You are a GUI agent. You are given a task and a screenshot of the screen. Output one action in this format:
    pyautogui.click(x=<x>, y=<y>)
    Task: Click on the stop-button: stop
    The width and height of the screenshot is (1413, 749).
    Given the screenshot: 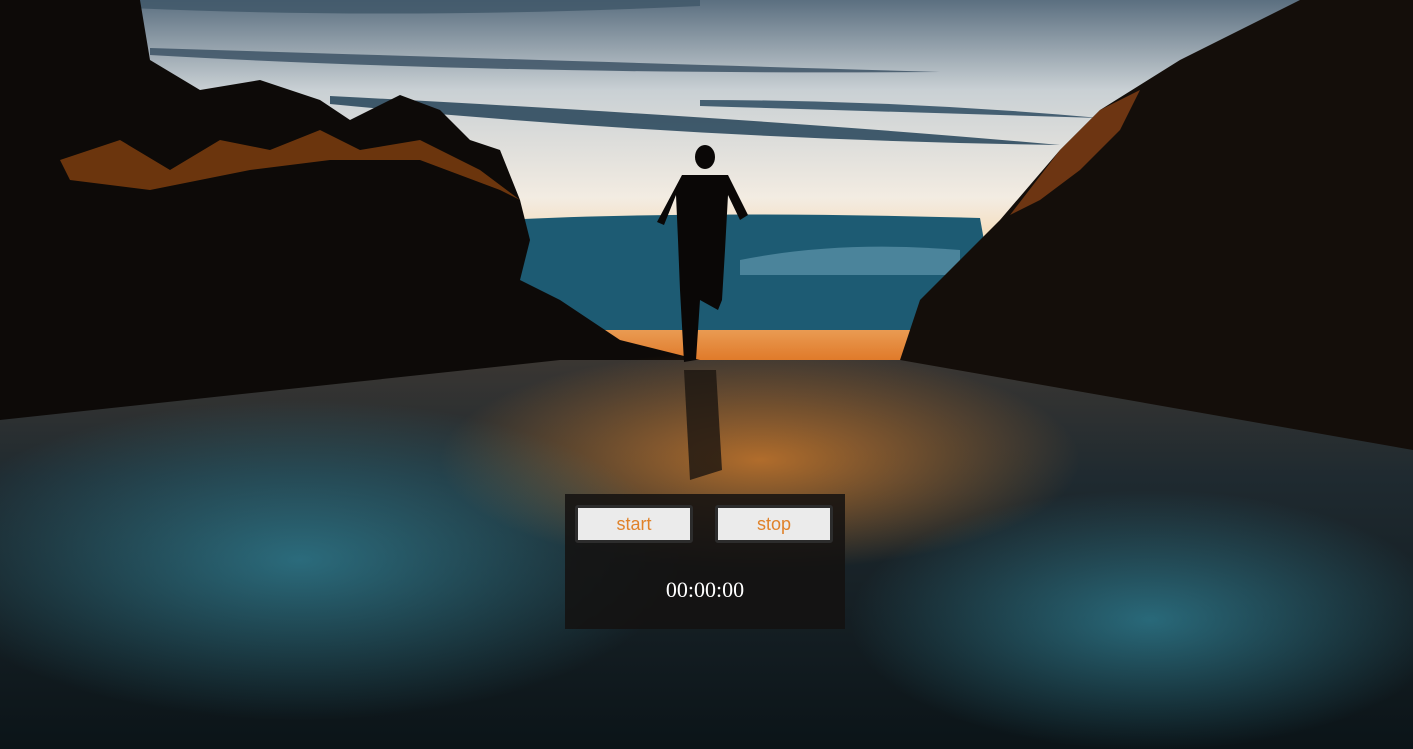 What is the action you would take?
    pyautogui.click(x=774, y=524)
    